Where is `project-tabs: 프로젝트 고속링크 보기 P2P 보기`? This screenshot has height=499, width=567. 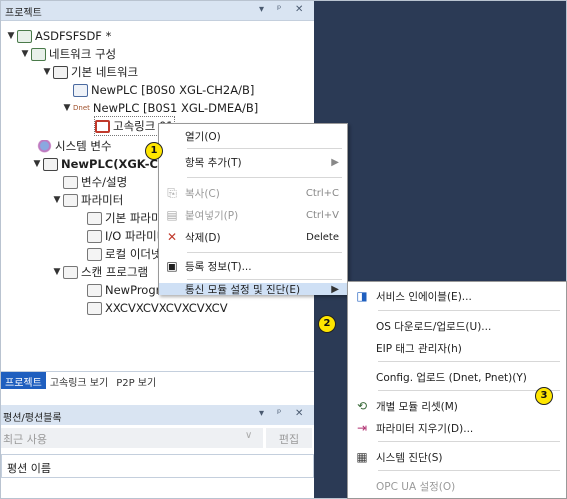
project-tabs: 프로젝트 고속링크 보기 P2P 보기 is located at coordinates (157, 380).